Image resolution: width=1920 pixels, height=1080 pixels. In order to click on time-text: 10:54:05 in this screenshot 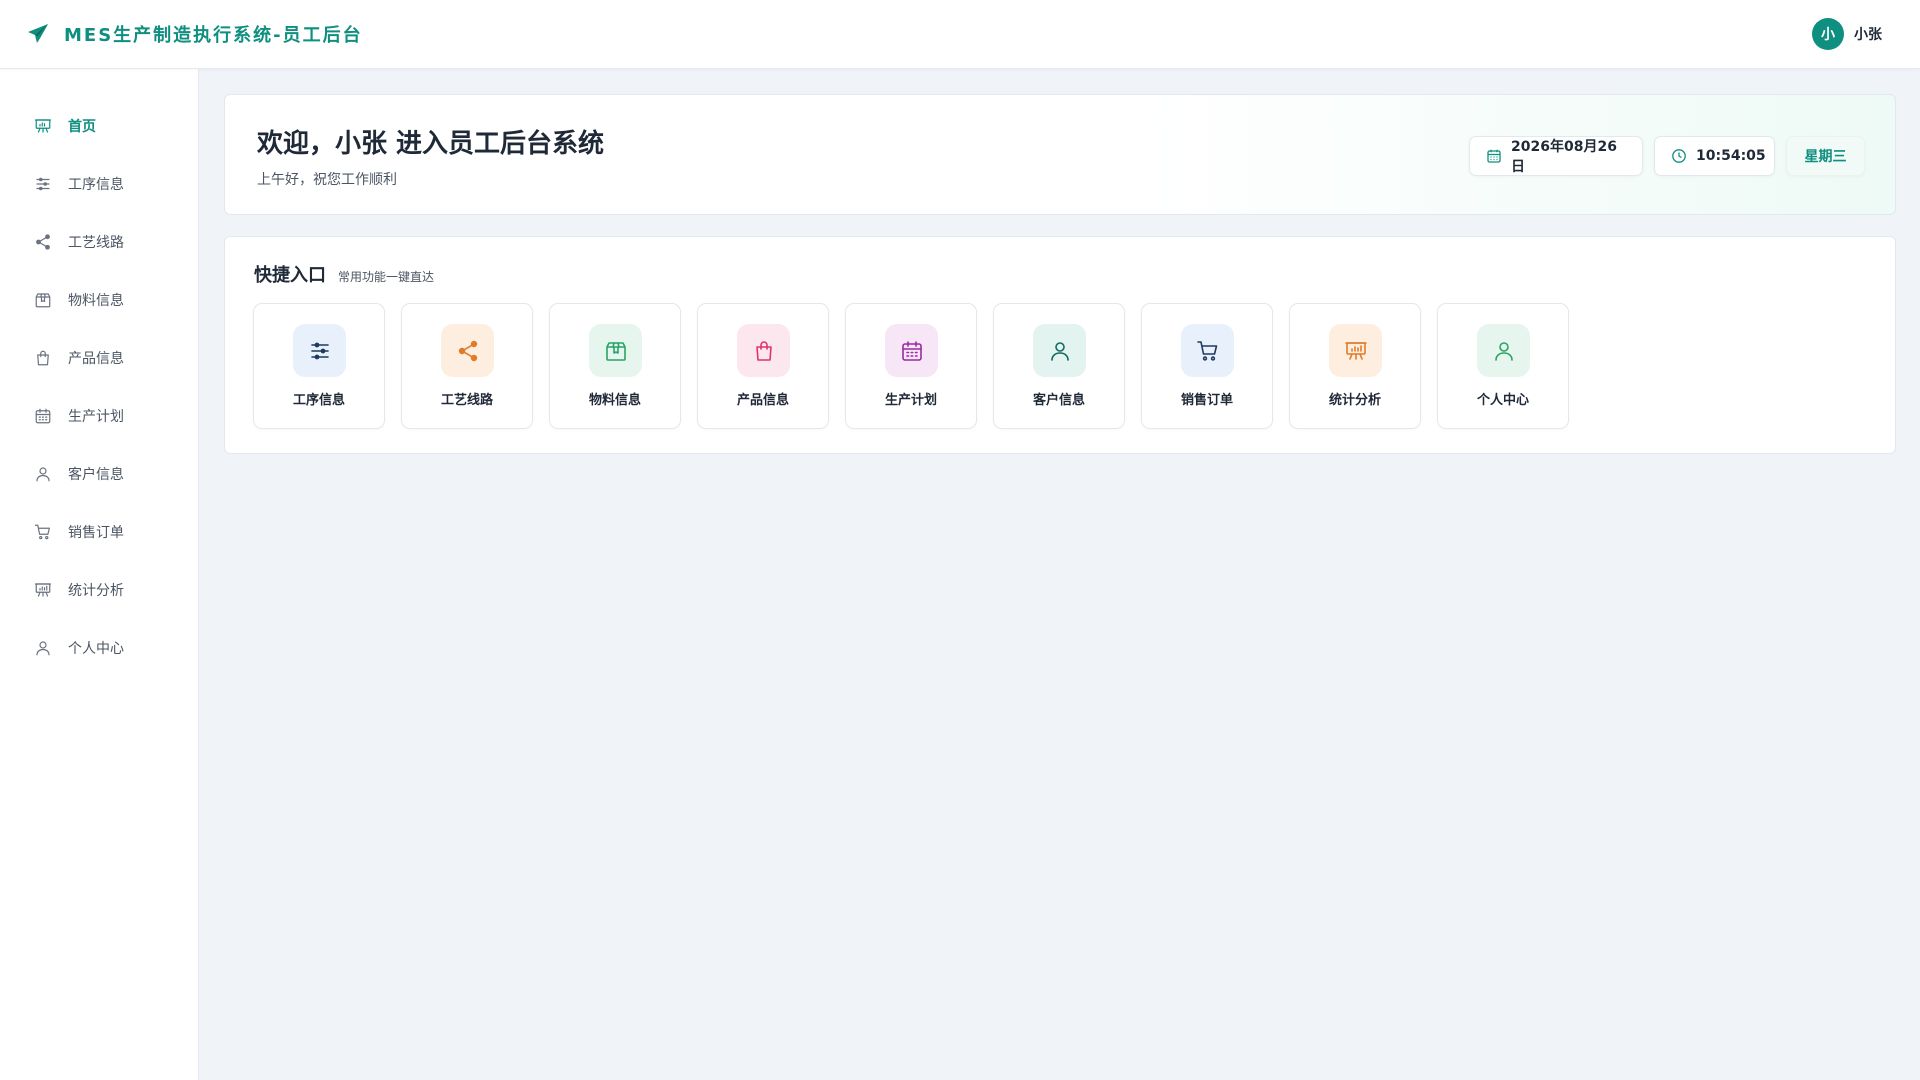, I will do `click(1731, 156)`.